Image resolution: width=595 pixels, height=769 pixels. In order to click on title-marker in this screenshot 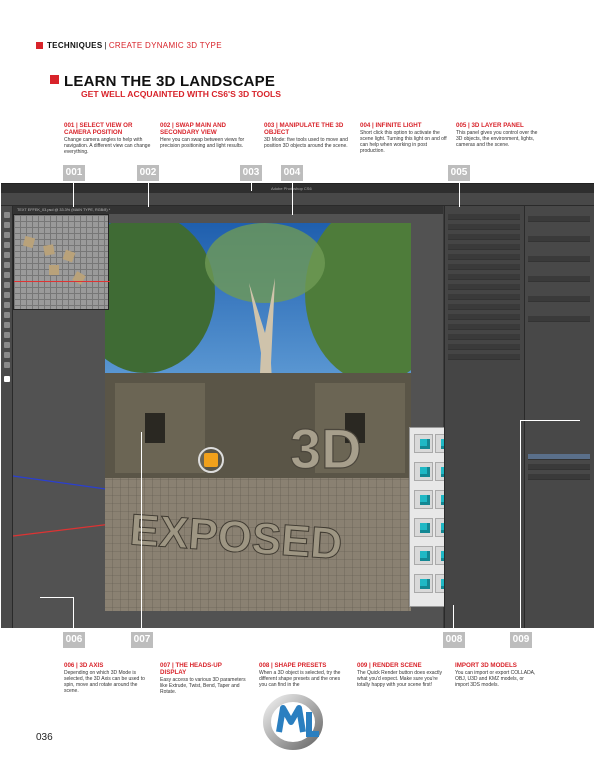, I will do `click(54, 79)`.